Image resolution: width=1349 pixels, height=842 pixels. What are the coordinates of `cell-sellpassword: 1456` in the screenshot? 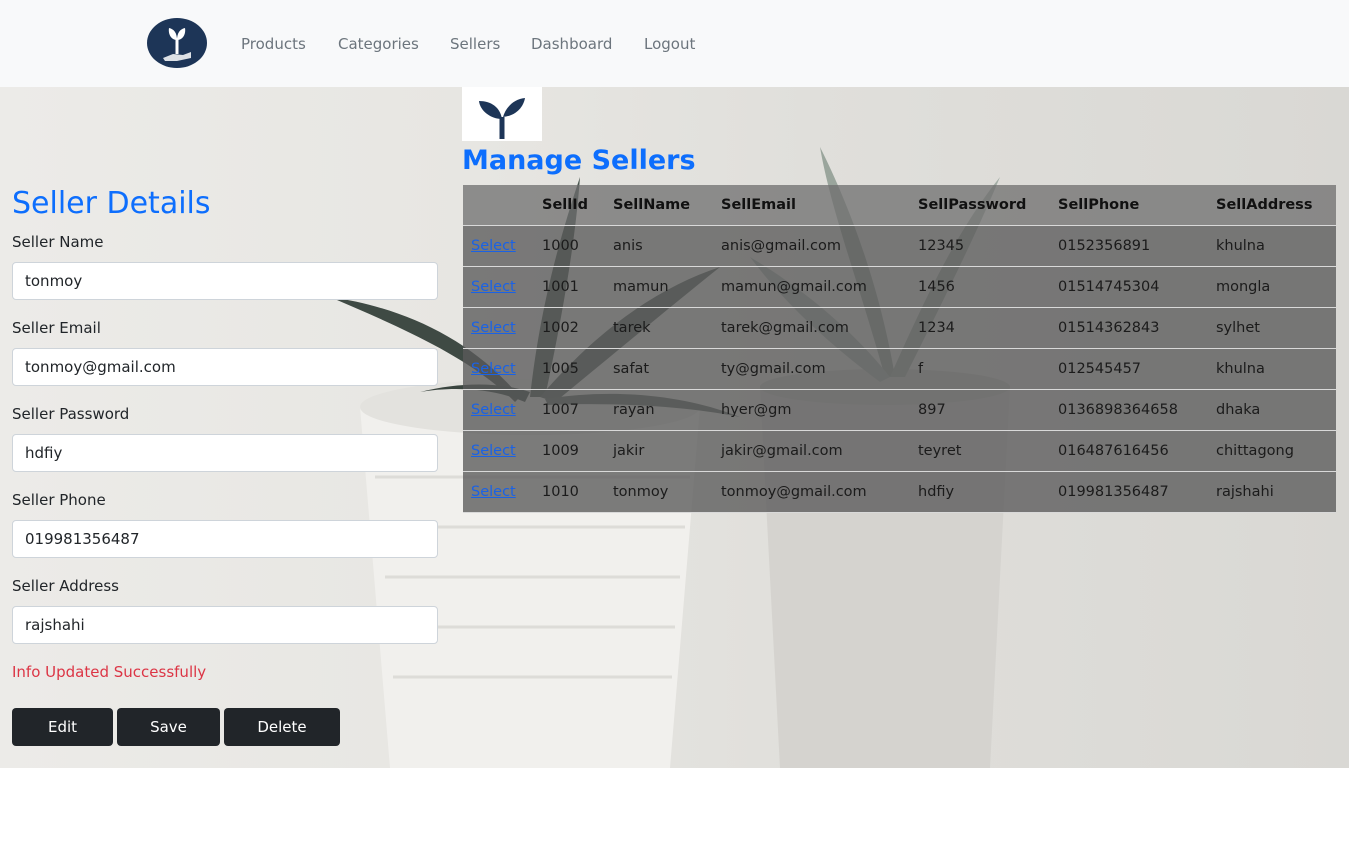 It's located at (980, 287).